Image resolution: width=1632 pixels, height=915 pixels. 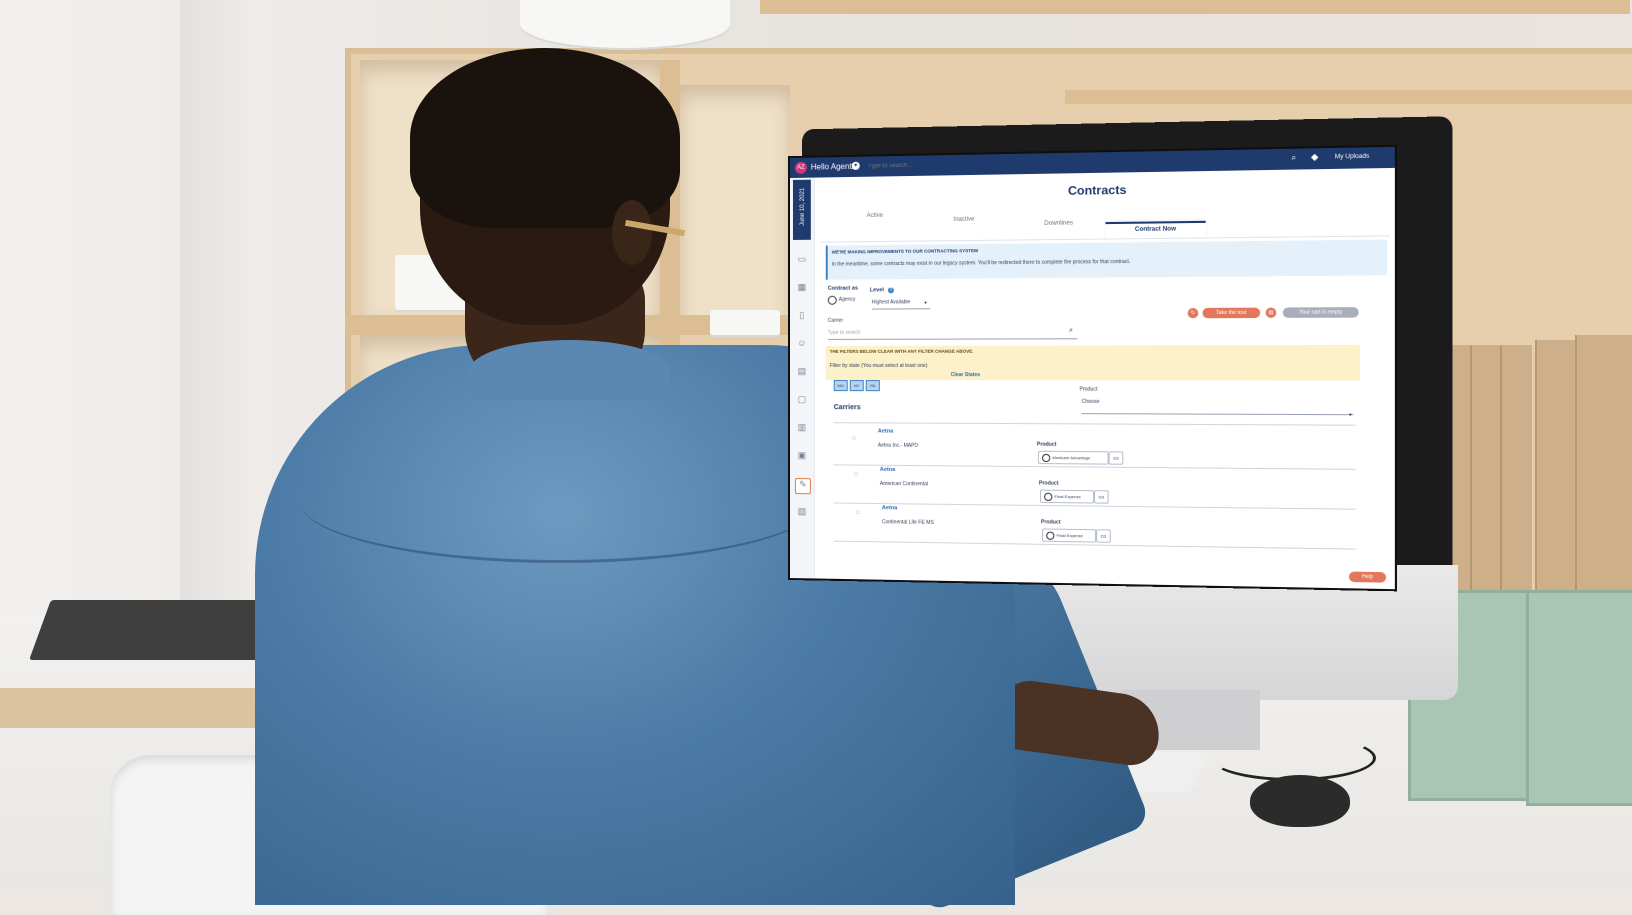 I want to click on help-button: Help, so click(x=1367, y=577).